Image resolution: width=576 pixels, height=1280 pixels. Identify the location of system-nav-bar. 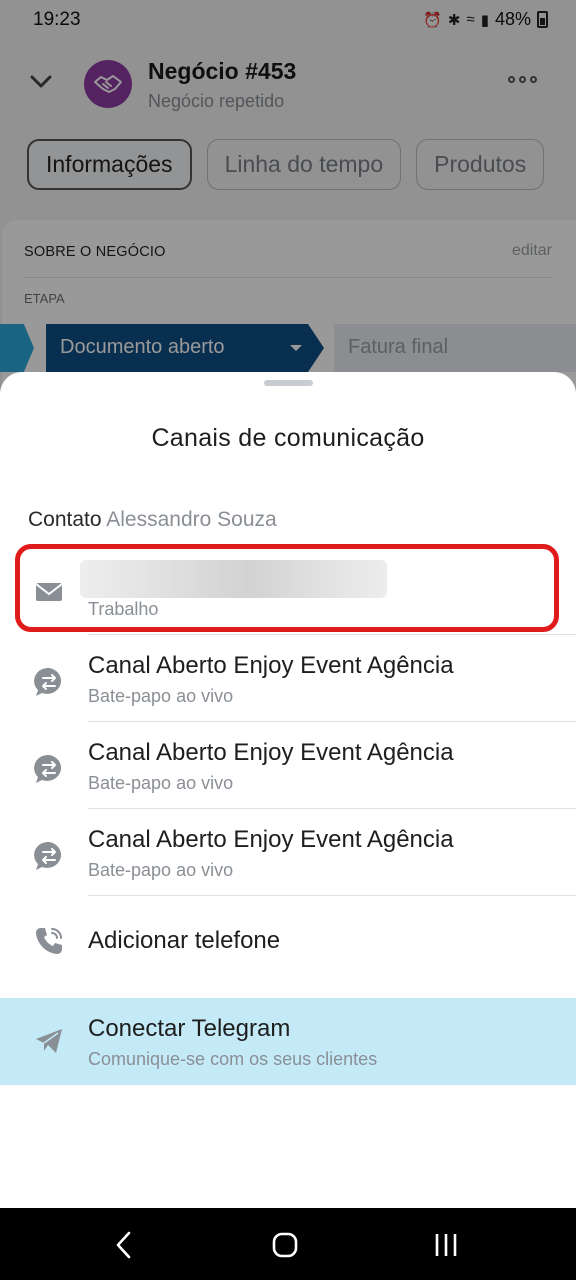
(288, 1244).